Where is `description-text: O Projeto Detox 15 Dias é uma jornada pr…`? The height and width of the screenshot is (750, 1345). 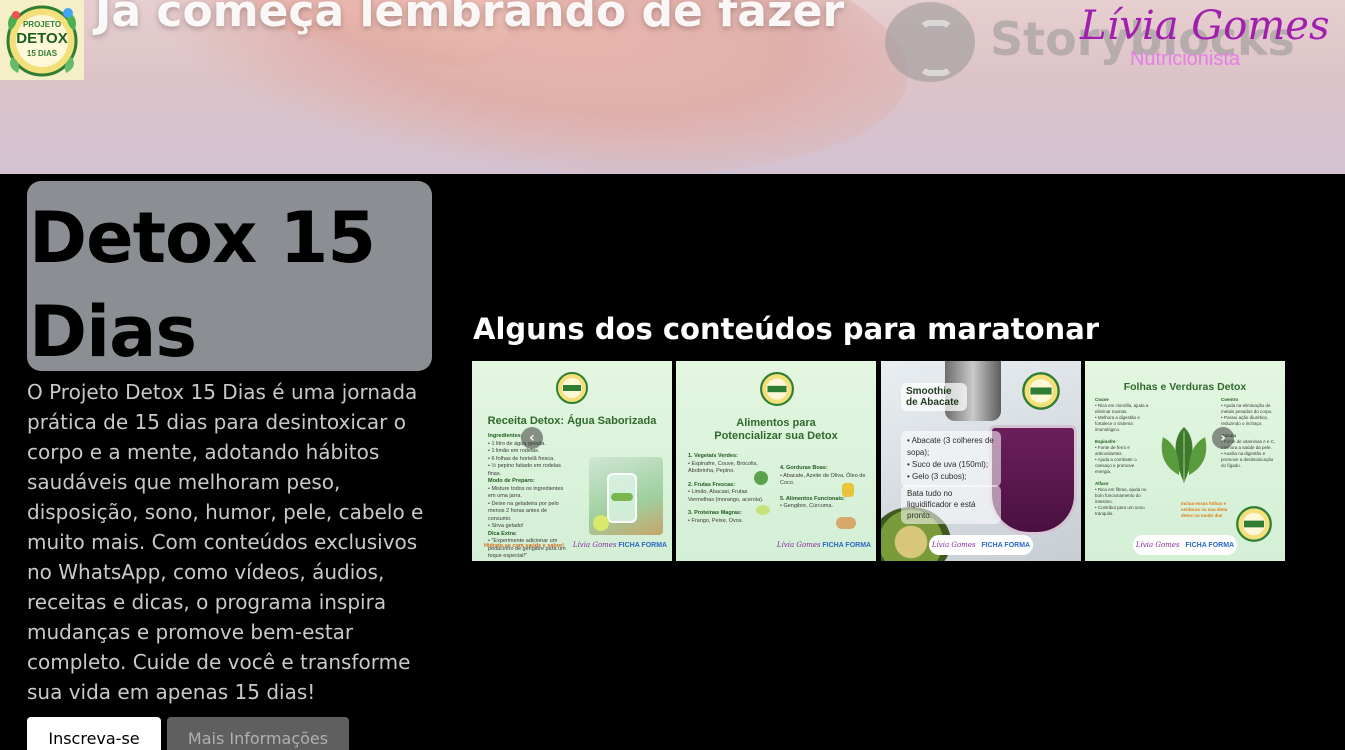 description-text: O Projeto Detox 15 Dias é uma jornada pr… is located at coordinates (225, 542).